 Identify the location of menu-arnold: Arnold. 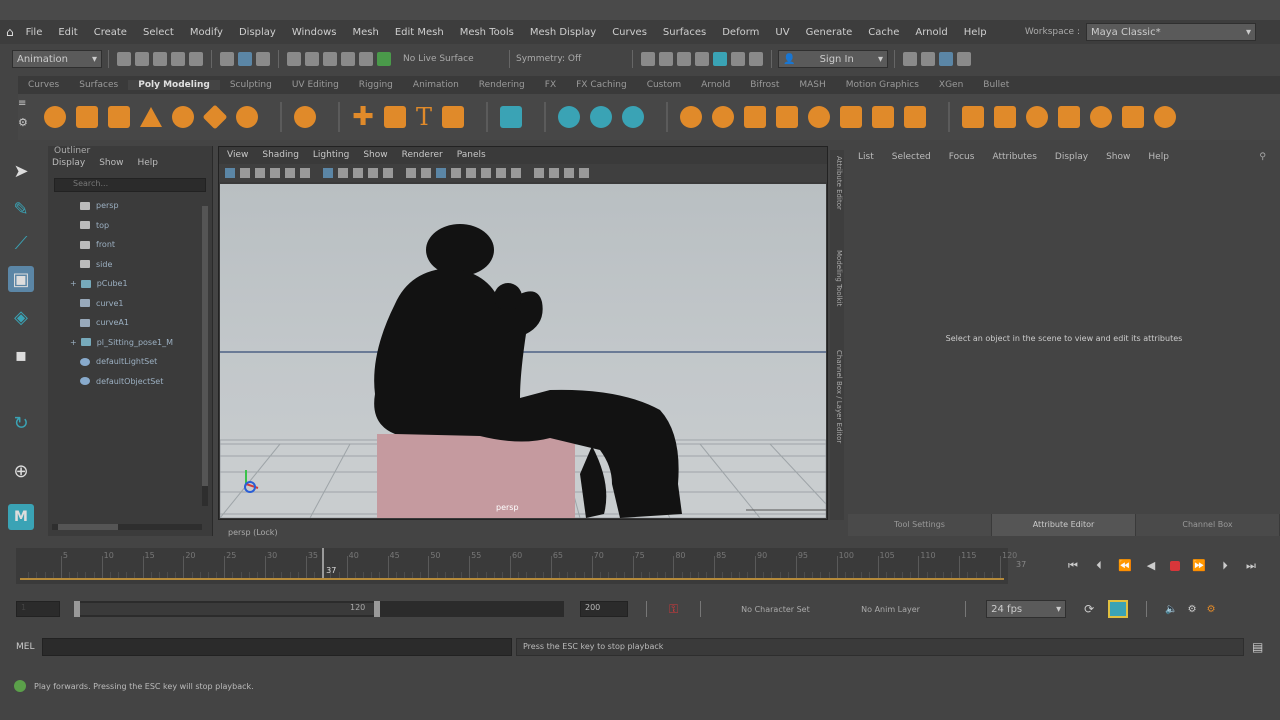
(931, 32).